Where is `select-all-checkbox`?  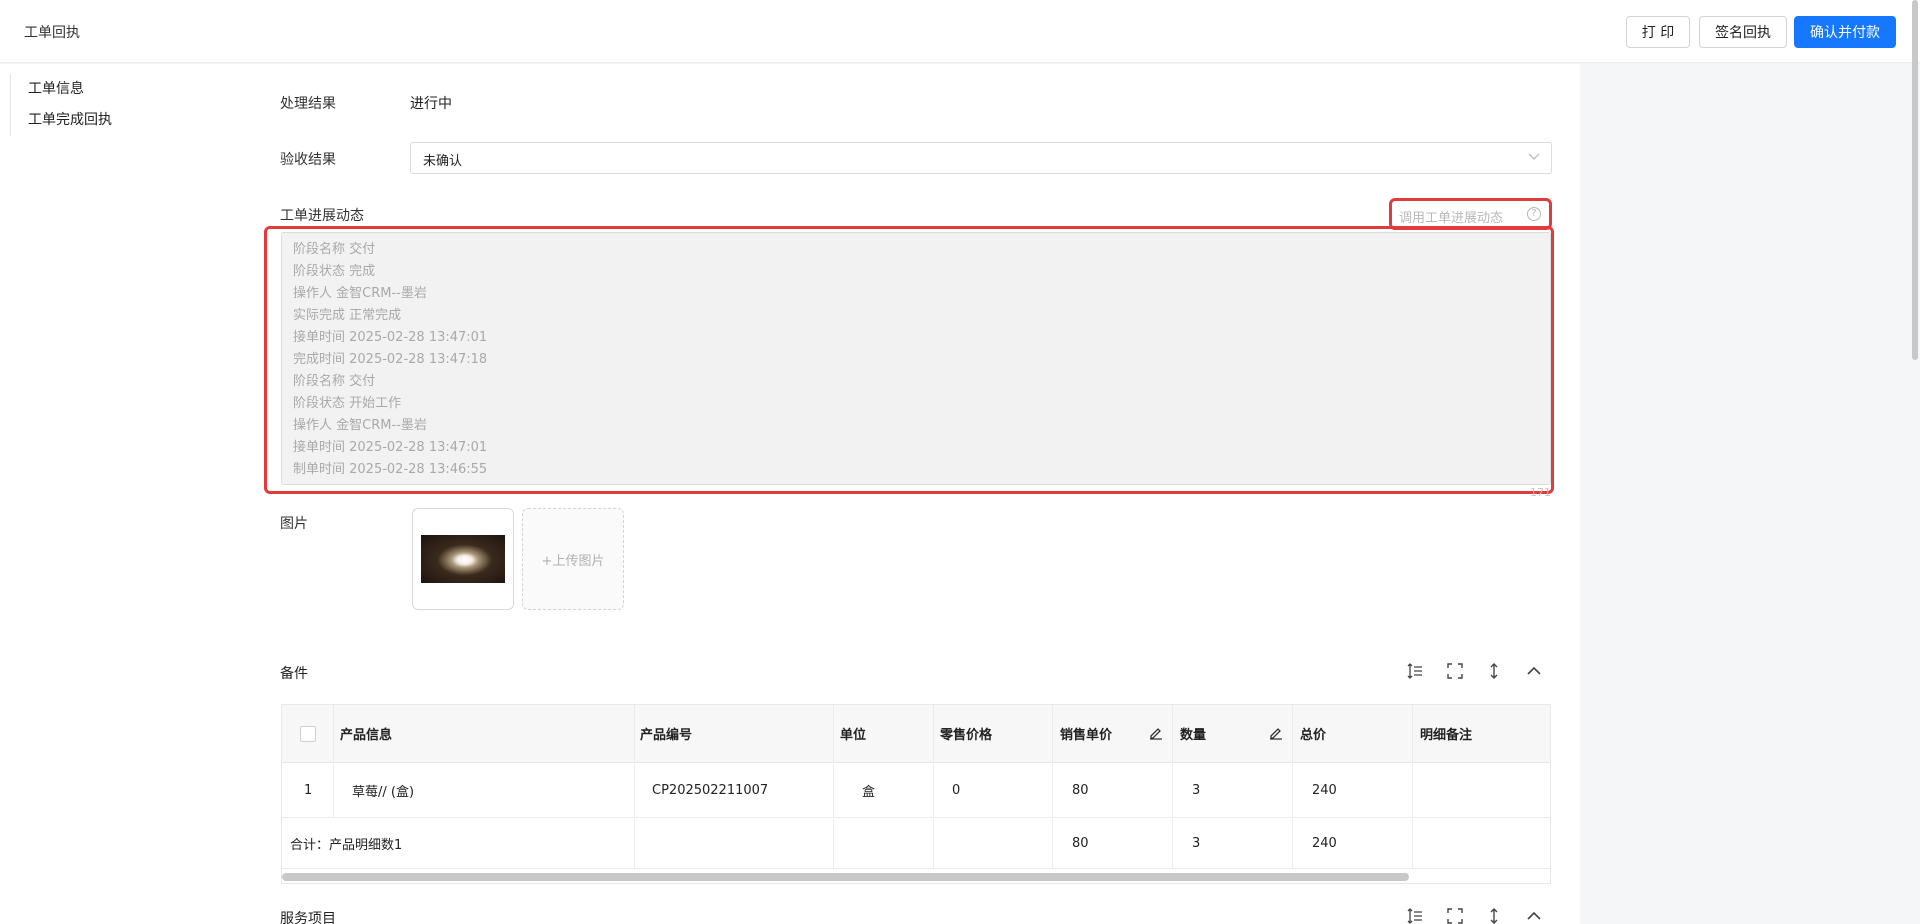
select-all-checkbox is located at coordinates (308, 734).